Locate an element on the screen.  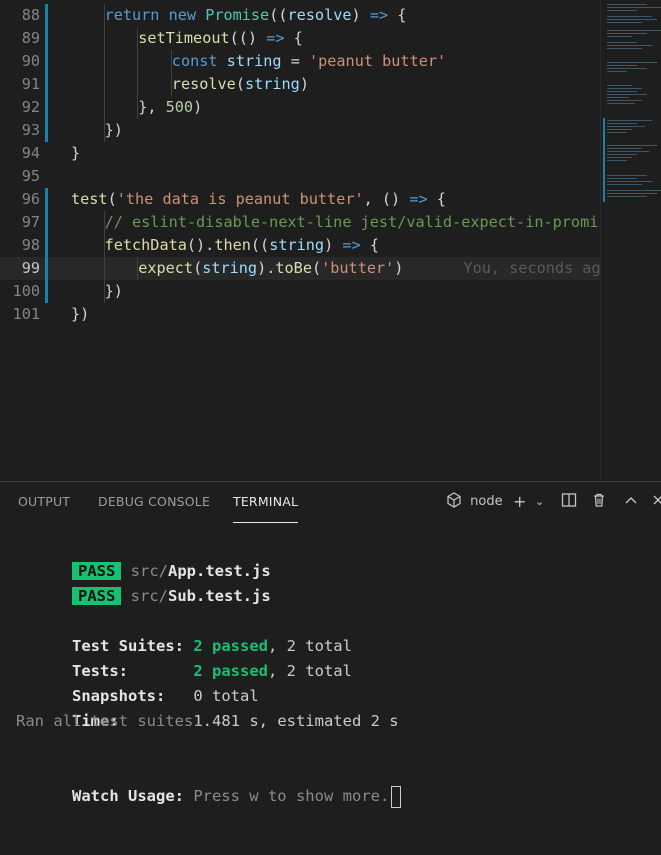
tab-output: OUTPUT is located at coordinates (44, 501).